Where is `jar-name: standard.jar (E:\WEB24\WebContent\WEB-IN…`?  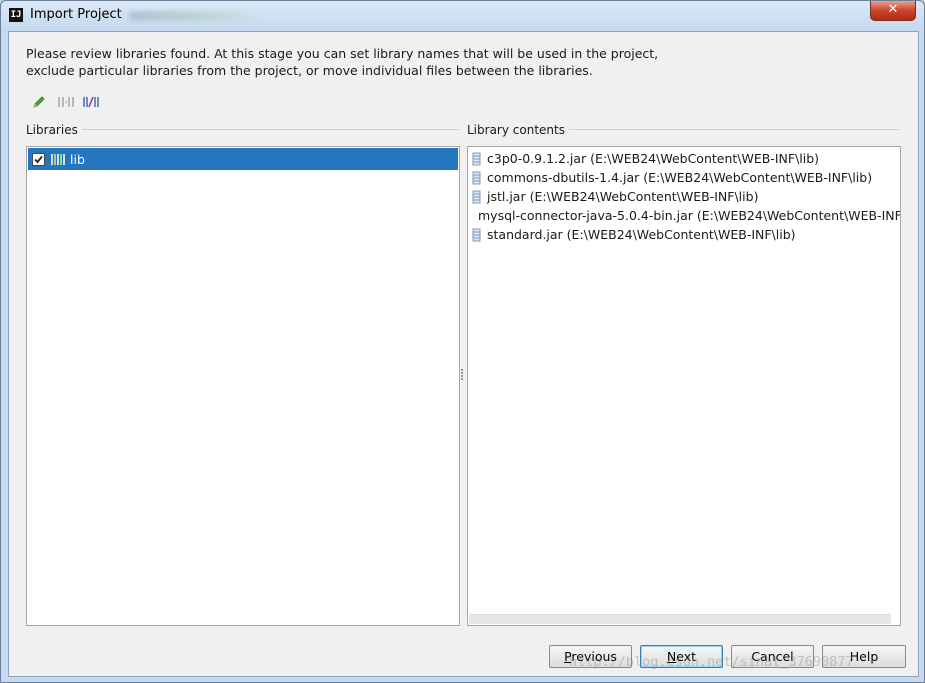 jar-name: standard.jar (E:\WEB24\WebContent\WEB-IN… is located at coordinates (641, 234).